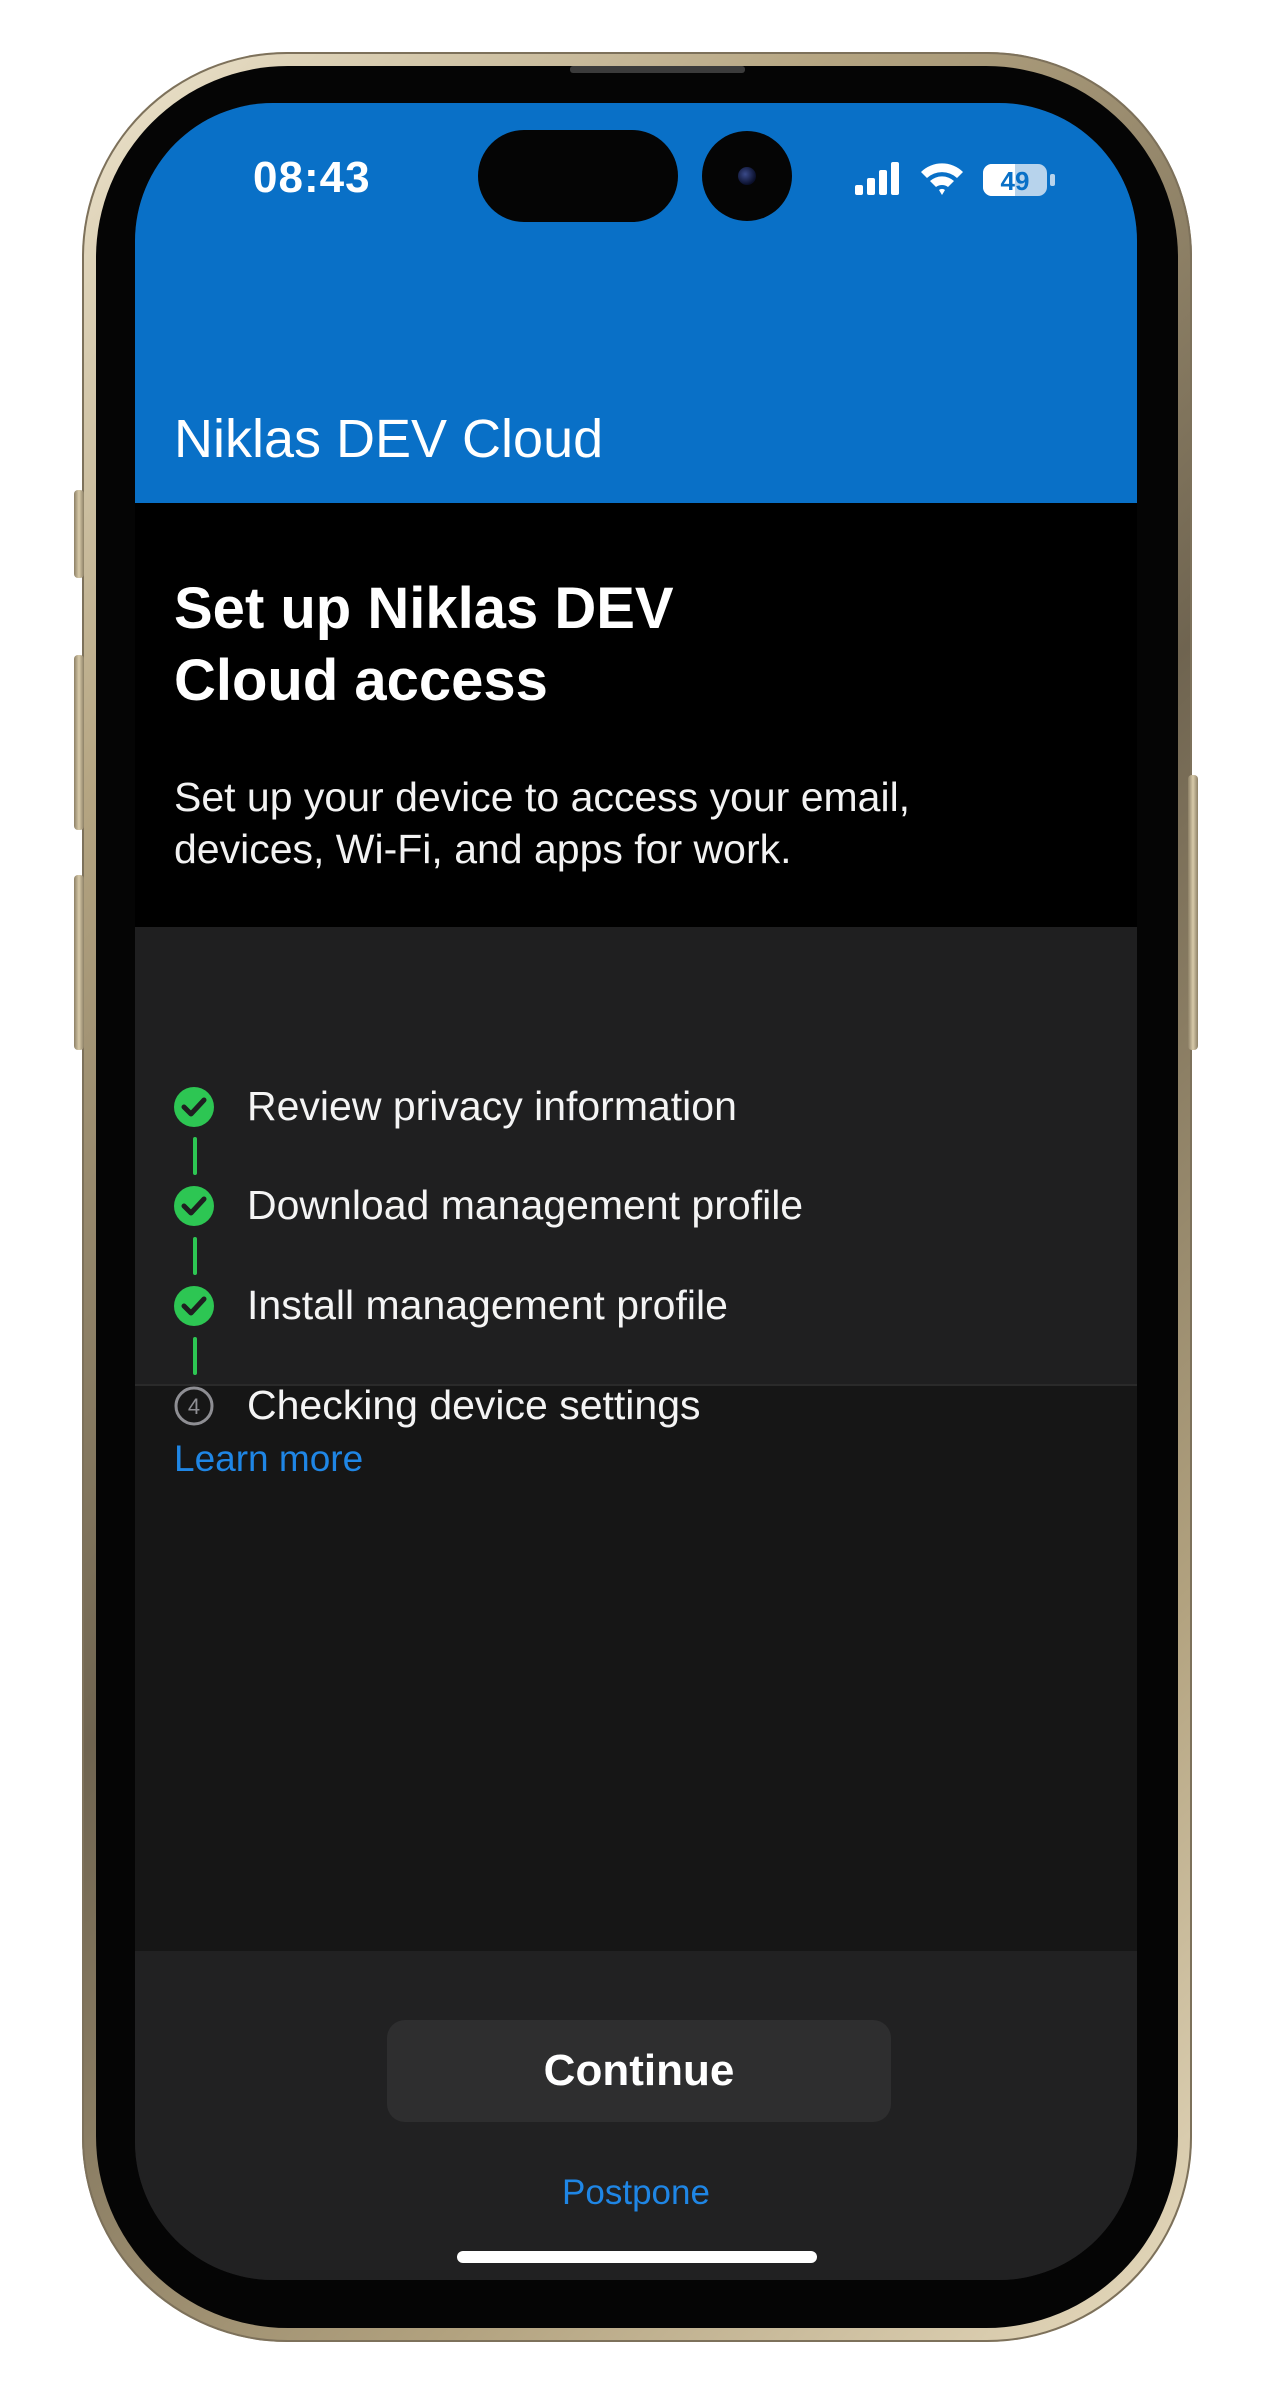  I want to click on number-circle-icon: 4, so click(194, 1406).